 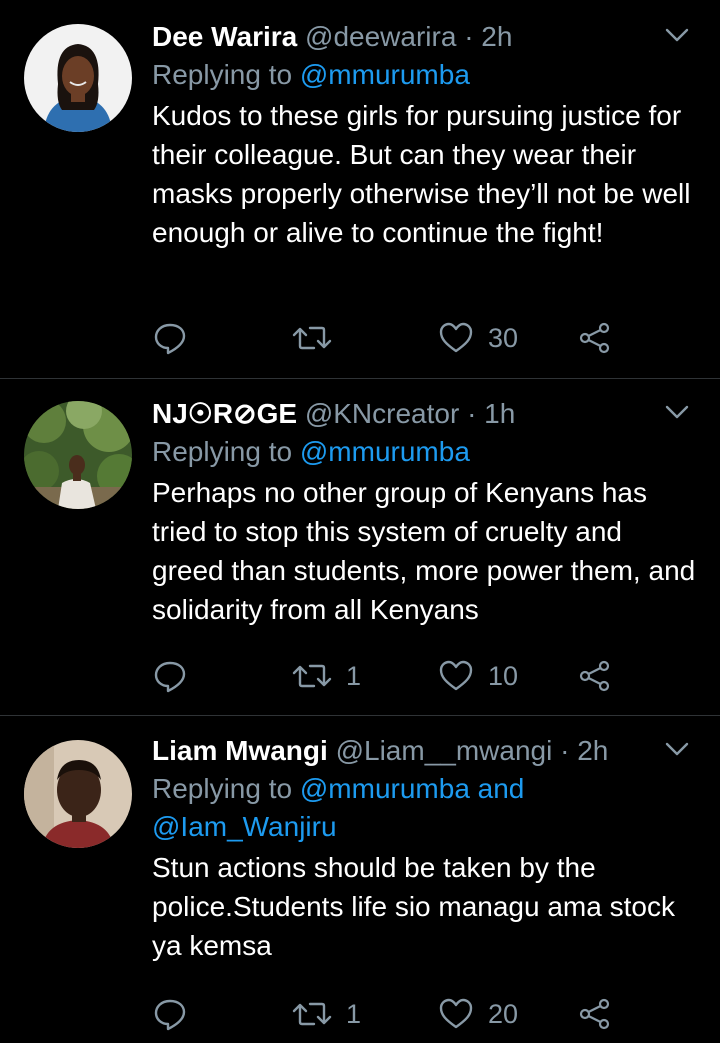 I want to click on user-handle: @KNcreator, so click(x=382, y=413).